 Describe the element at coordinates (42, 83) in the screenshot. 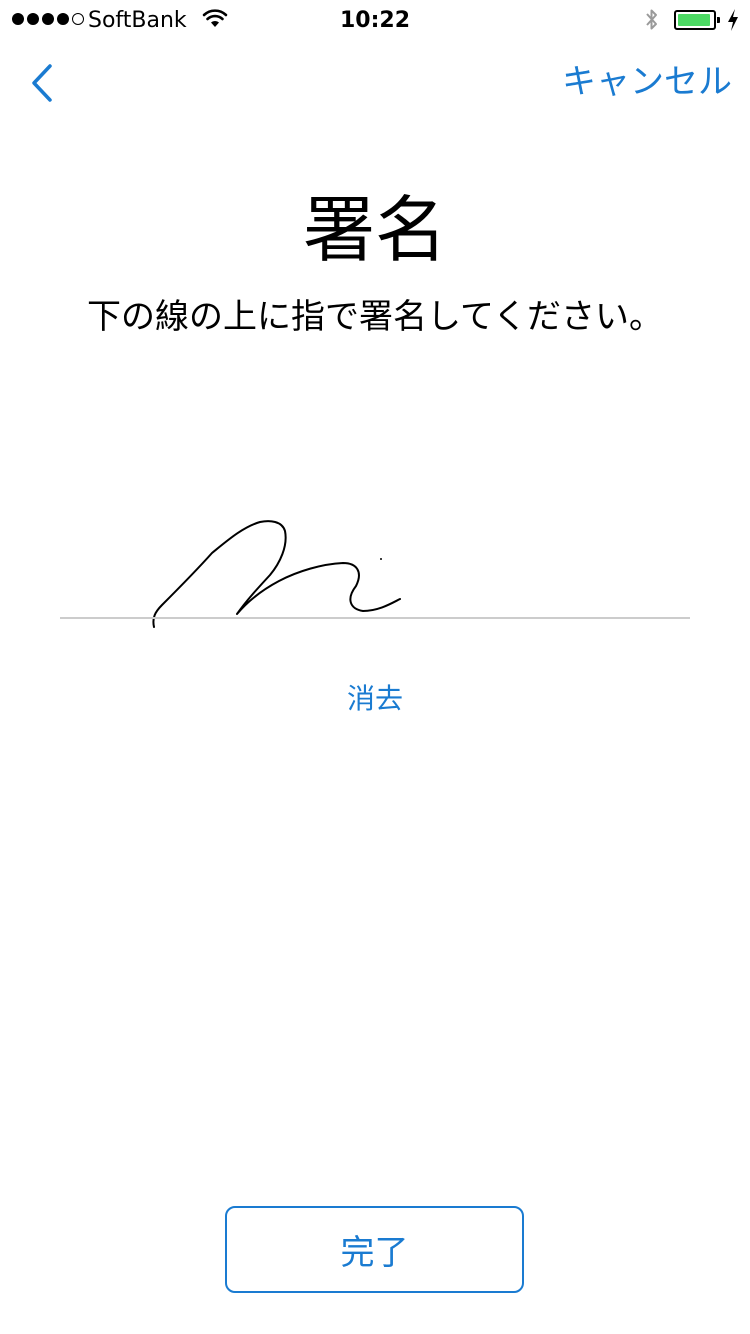

I see `chevron-left-icon` at that location.